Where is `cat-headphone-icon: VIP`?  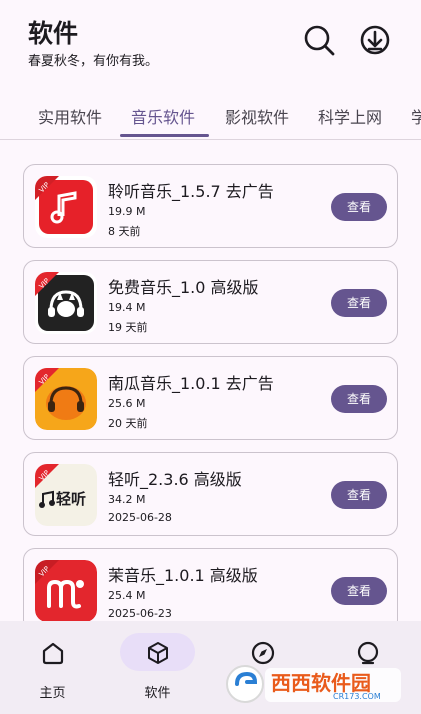 cat-headphone-icon: VIP is located at coordinates (66, 303).